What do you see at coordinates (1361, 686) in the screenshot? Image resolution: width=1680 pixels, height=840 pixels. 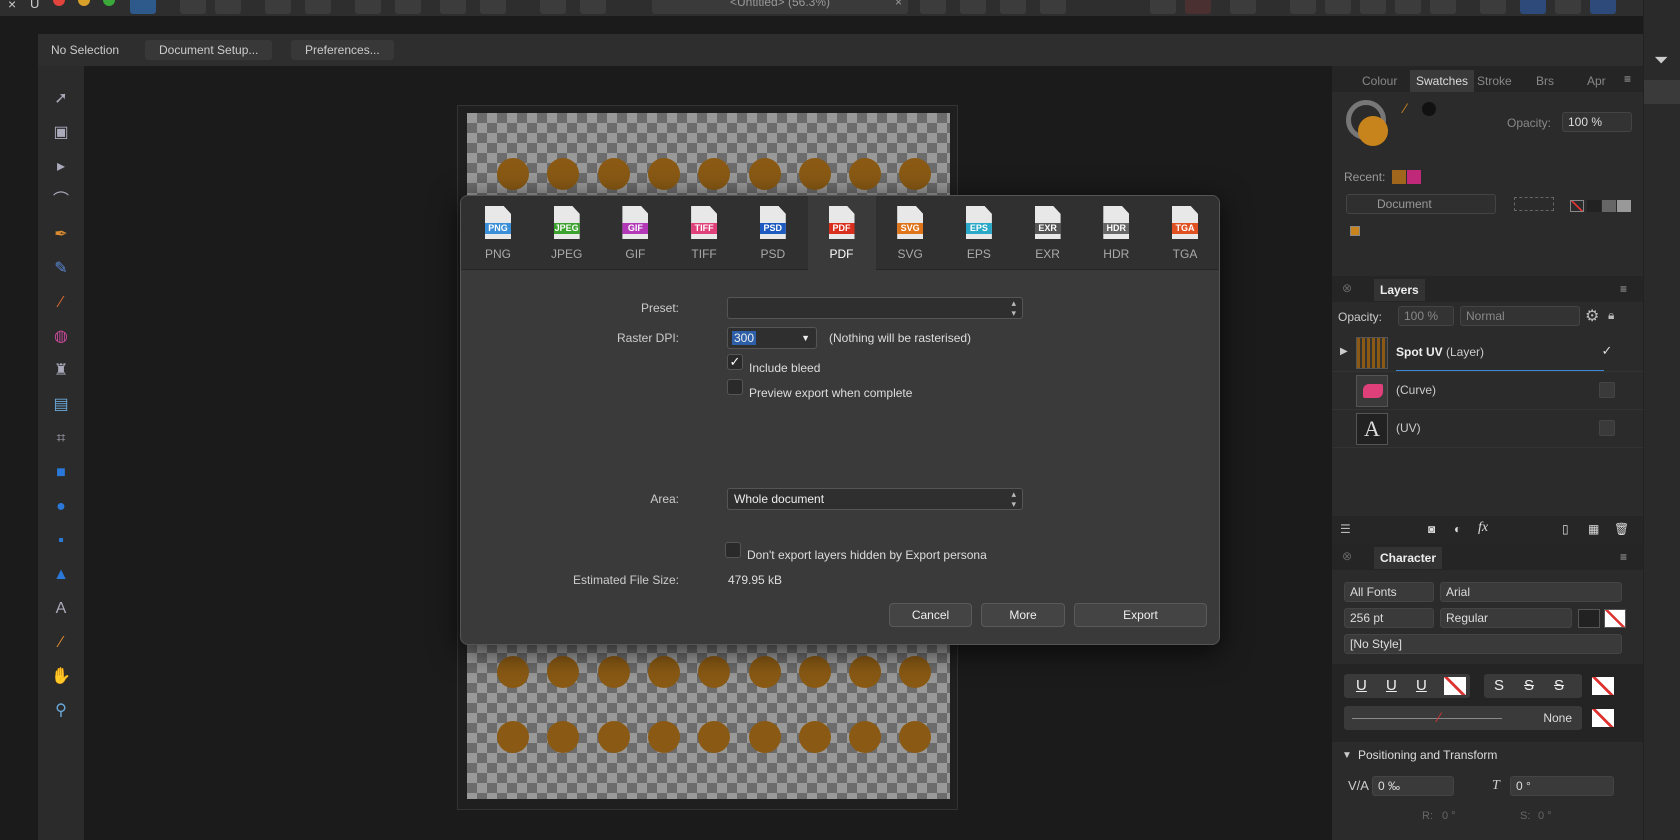 I see `underline-icon: U` at bounding box center [1361, 686].